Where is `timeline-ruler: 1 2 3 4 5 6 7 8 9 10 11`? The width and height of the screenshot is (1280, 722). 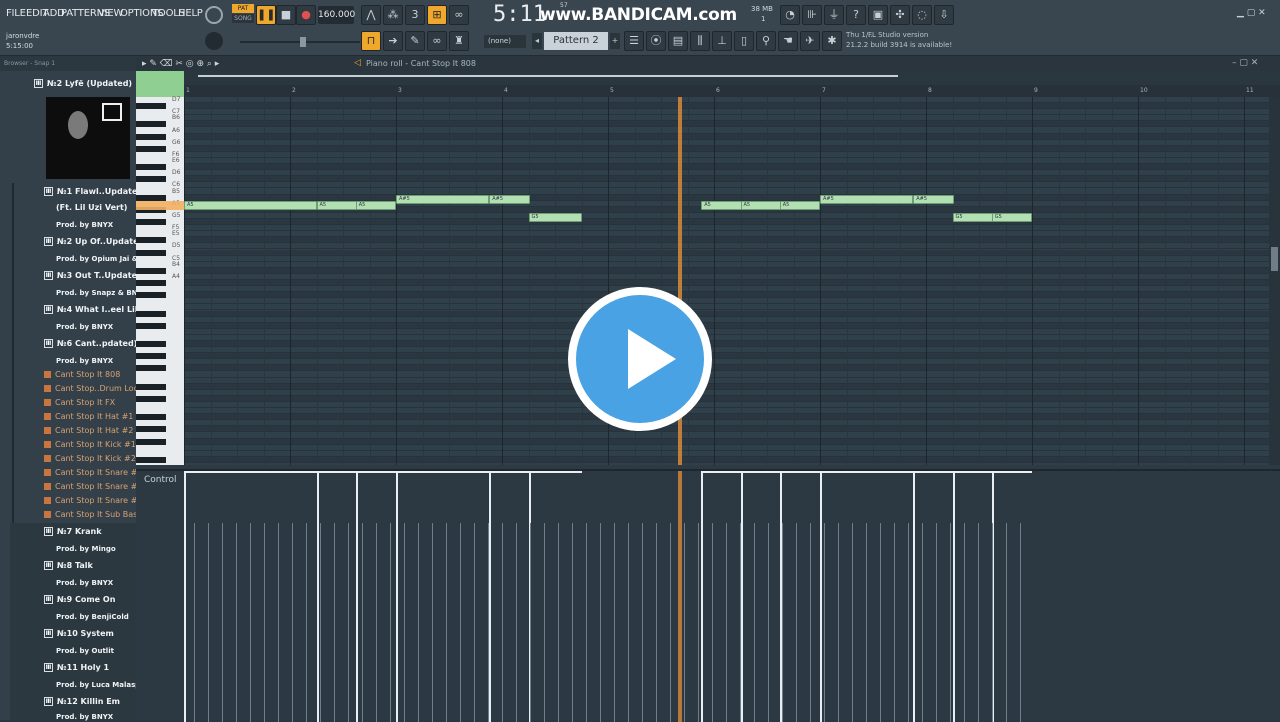 timeline-ruler: 1 2 3 4 5 6 7 8 9 10 11 is located at coordinates (732, 91).